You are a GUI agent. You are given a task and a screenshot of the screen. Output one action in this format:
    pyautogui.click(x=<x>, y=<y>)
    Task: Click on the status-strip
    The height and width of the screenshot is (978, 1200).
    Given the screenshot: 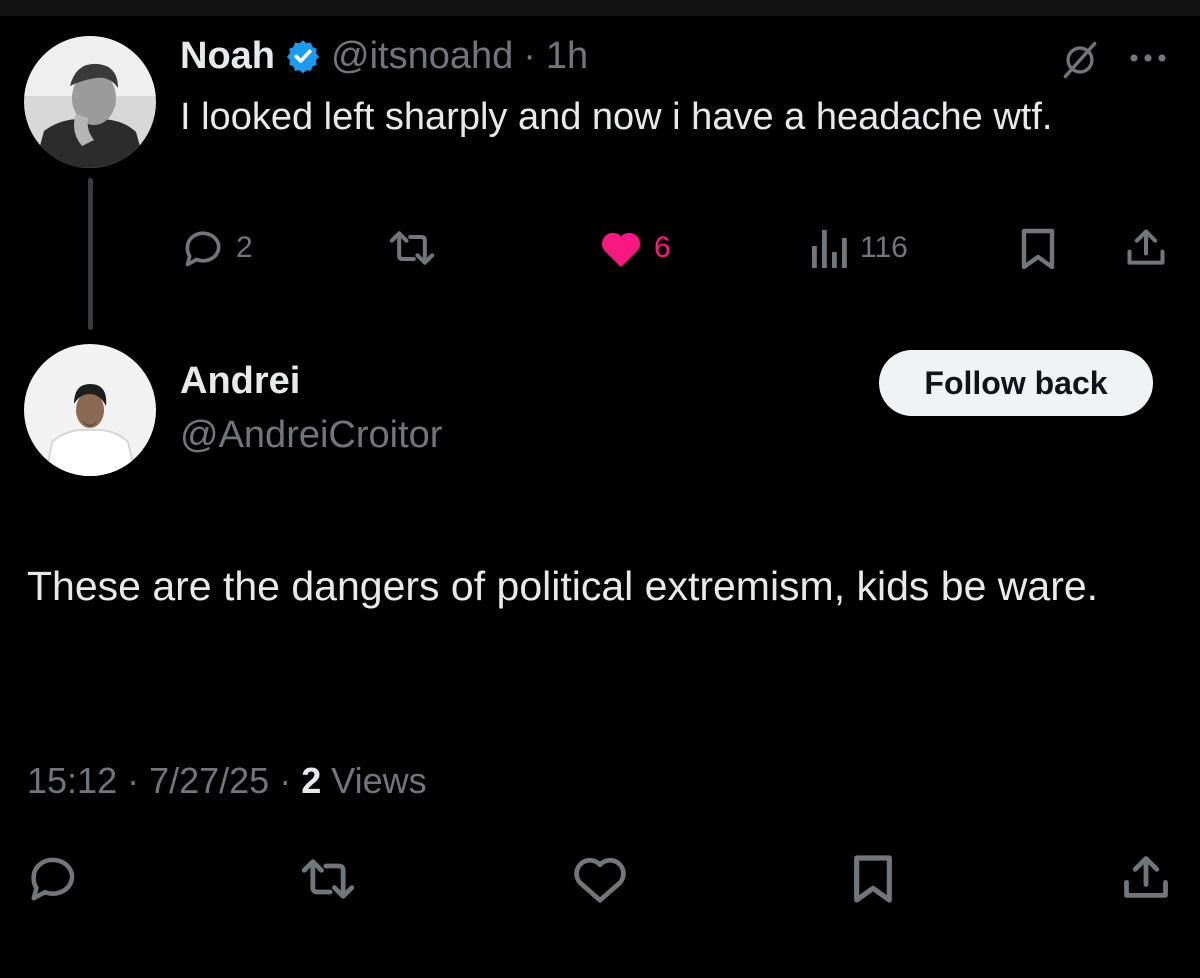 What is the action you would take?
    pyautogui.click(x=600, y=8)
    